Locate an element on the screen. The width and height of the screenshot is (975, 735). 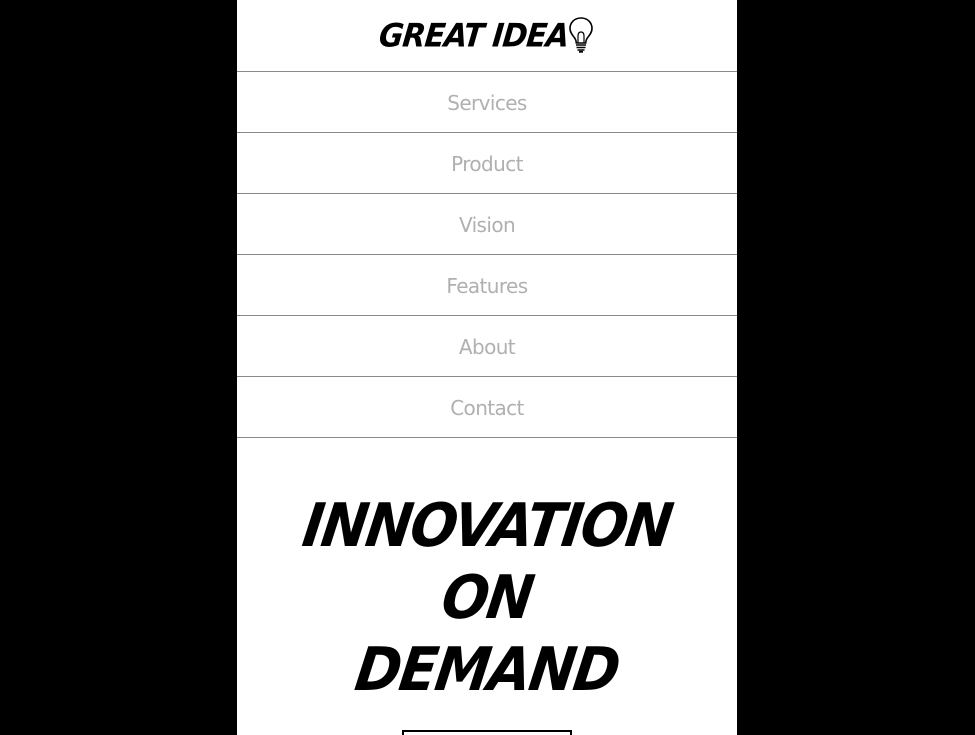
nav-item-services: Services is located at coordinates (487, 102).